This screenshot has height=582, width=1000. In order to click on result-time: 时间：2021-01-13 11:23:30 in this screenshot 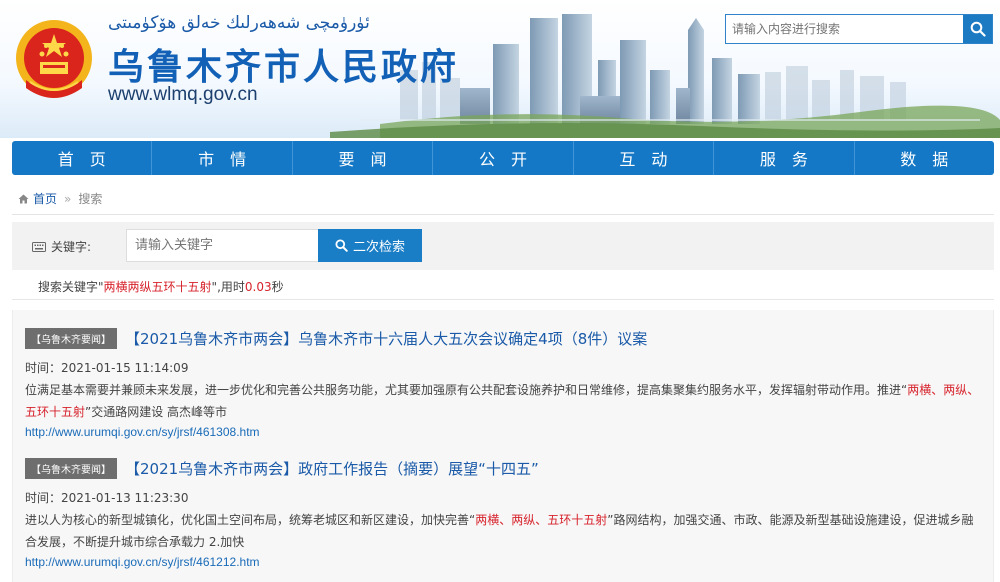, I will do `click(107, 498)`.